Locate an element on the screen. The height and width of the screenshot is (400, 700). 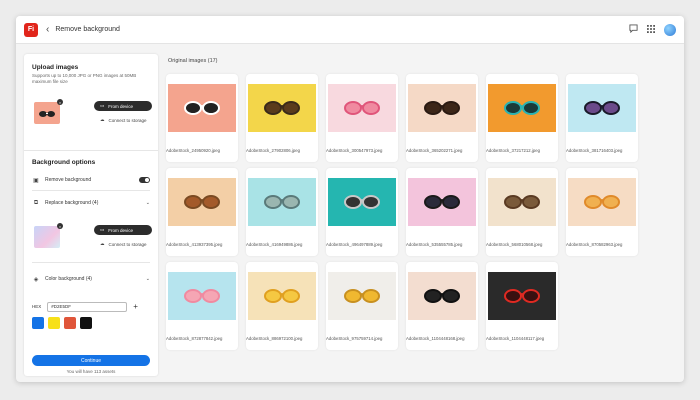
image-filename: AdobeStock_300547973.jpeg is located at coordinates (354, 150).